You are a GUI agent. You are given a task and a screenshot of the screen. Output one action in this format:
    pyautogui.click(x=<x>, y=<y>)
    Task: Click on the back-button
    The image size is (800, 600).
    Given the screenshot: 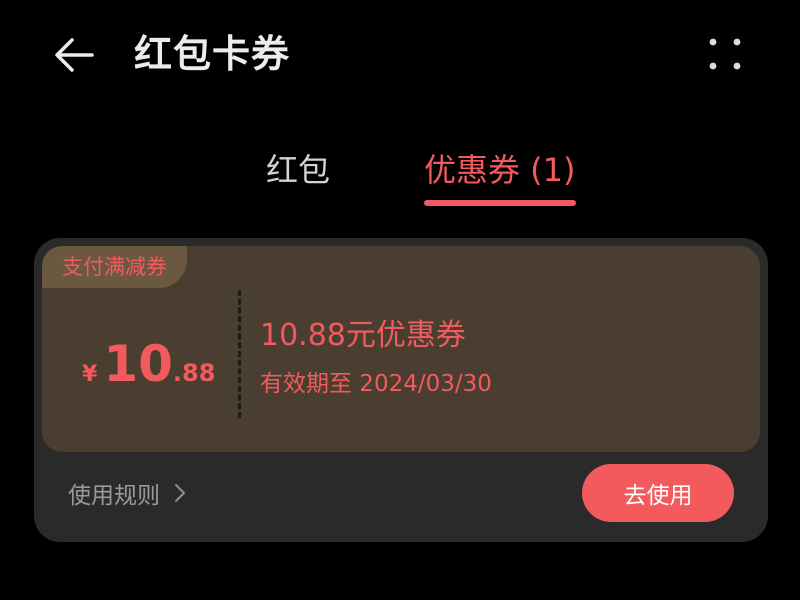 What is the action you would take?
    pyautogui.click(x=74, y=55)
    